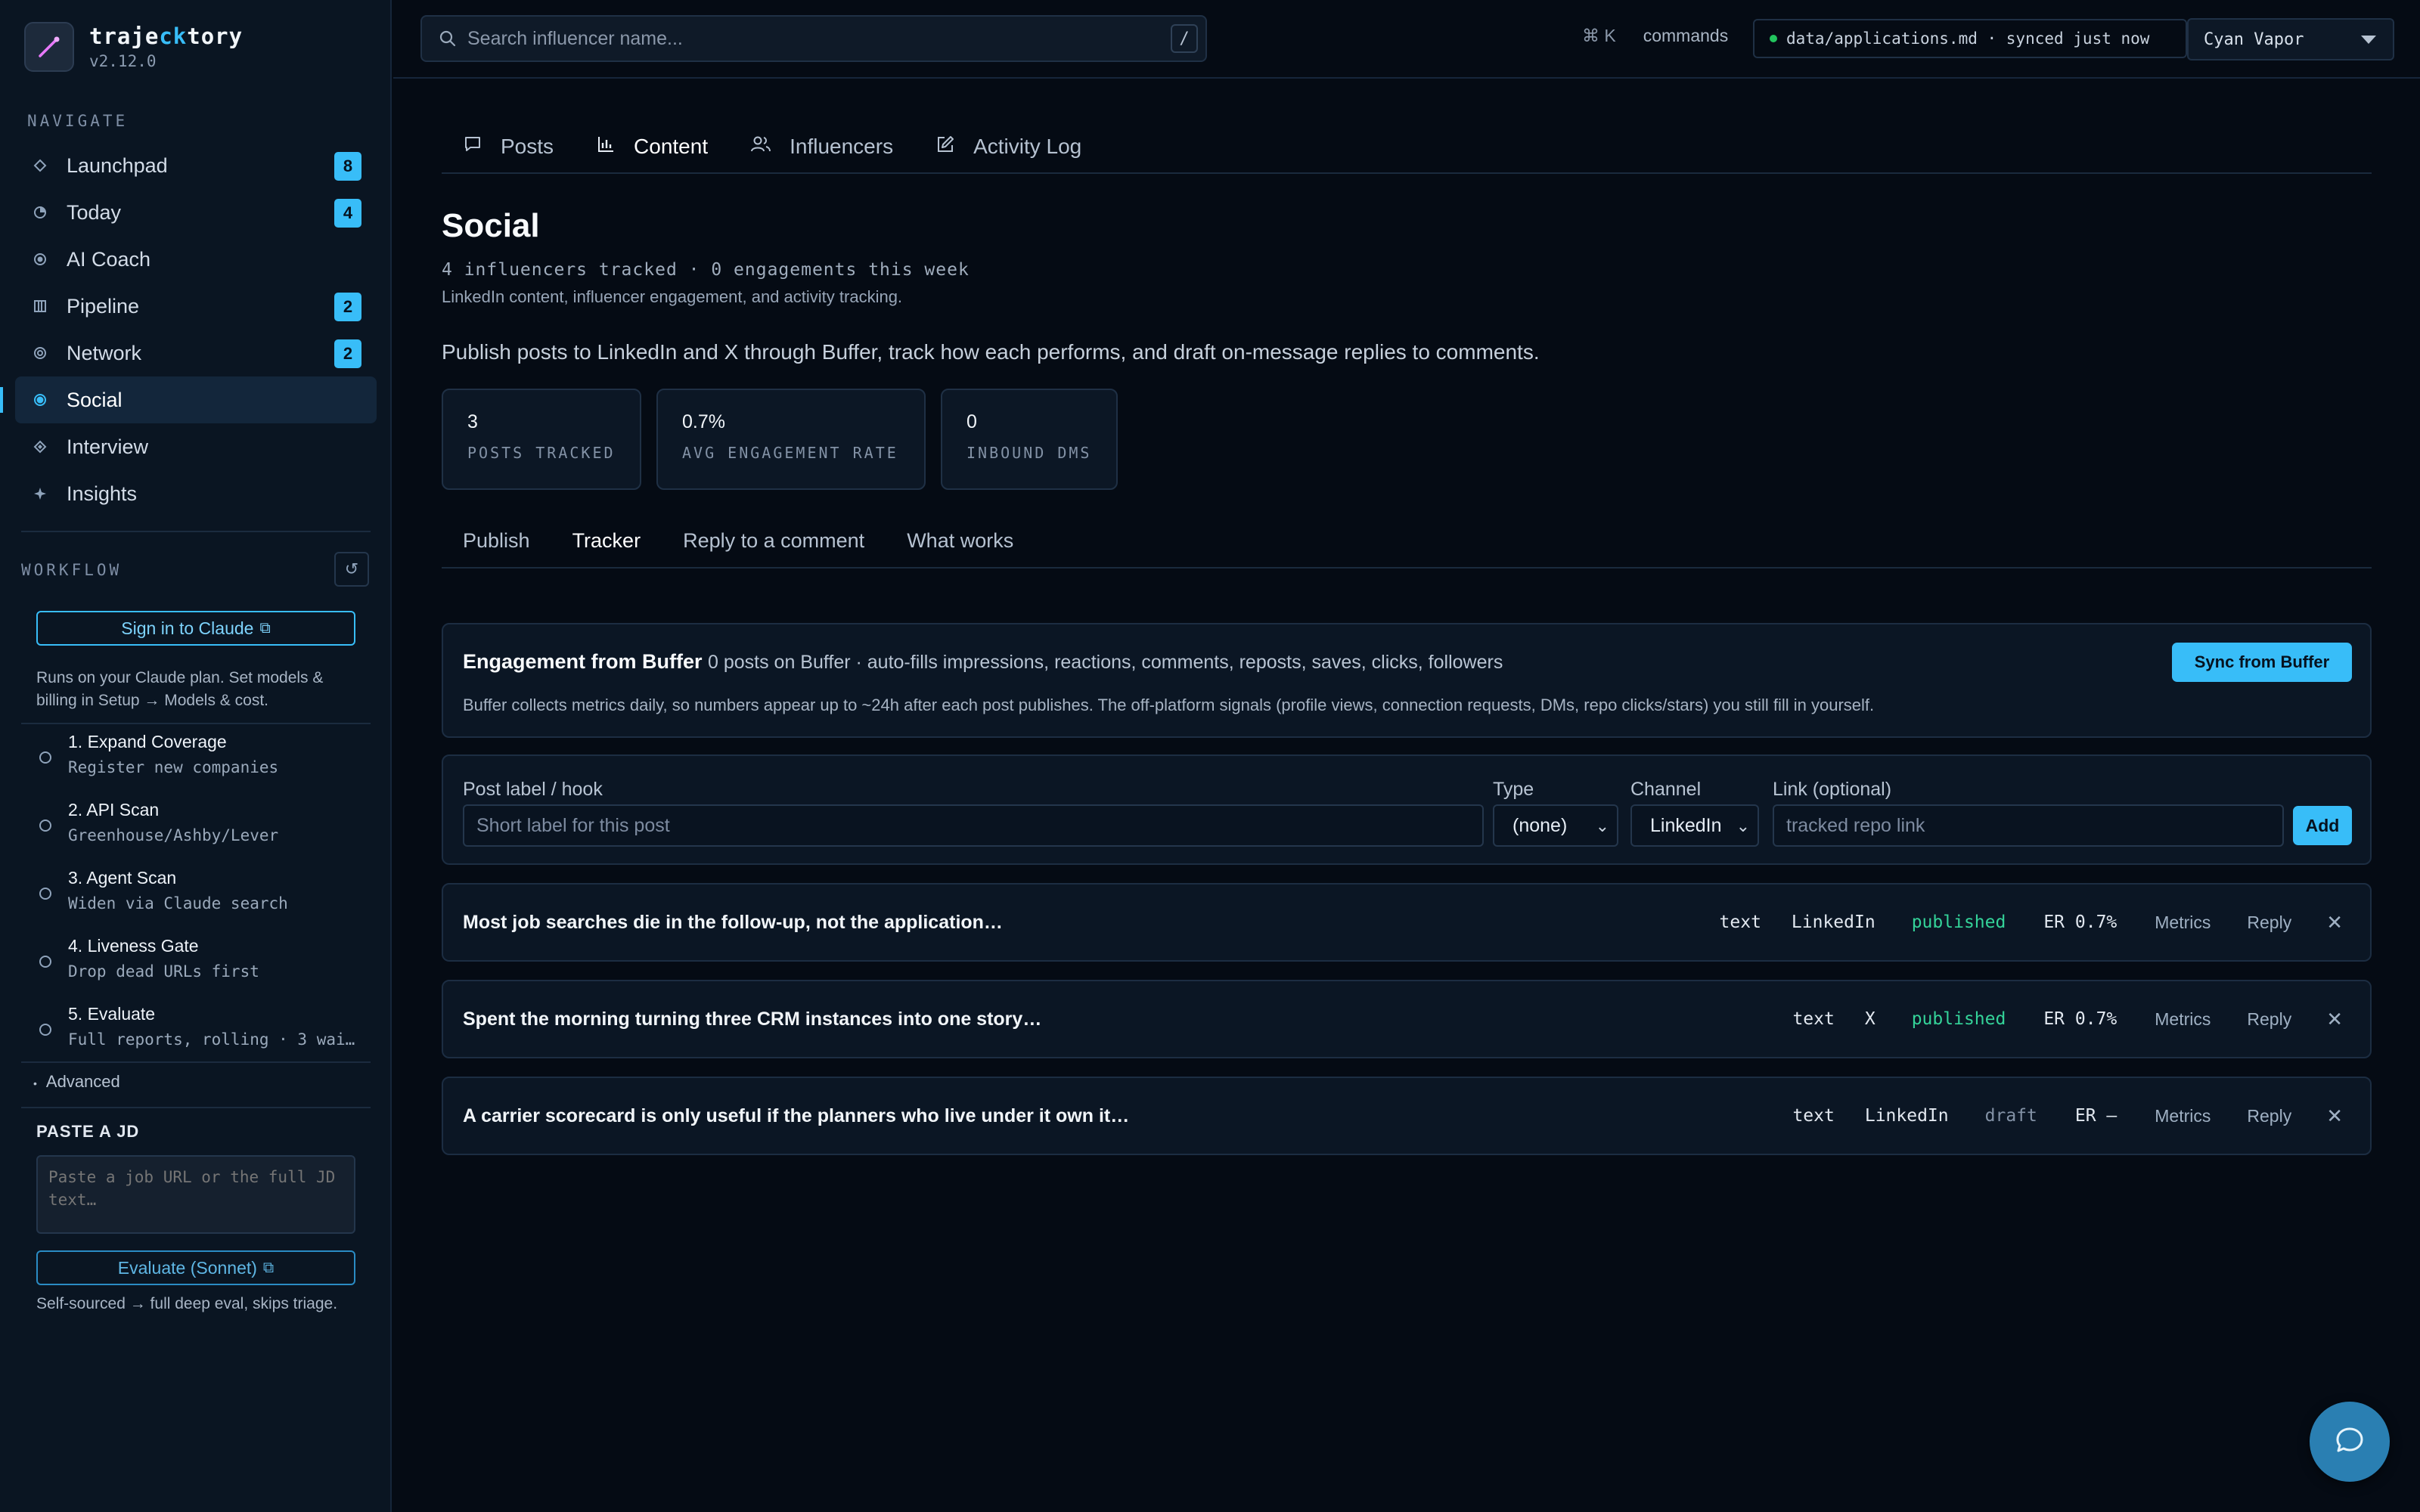  What do you see at coordinates (196, 964) in the screenshot?
I see `workflow-step: 4. Liveness Gate Drop dead URLs first` at bounding box center [196, 964].